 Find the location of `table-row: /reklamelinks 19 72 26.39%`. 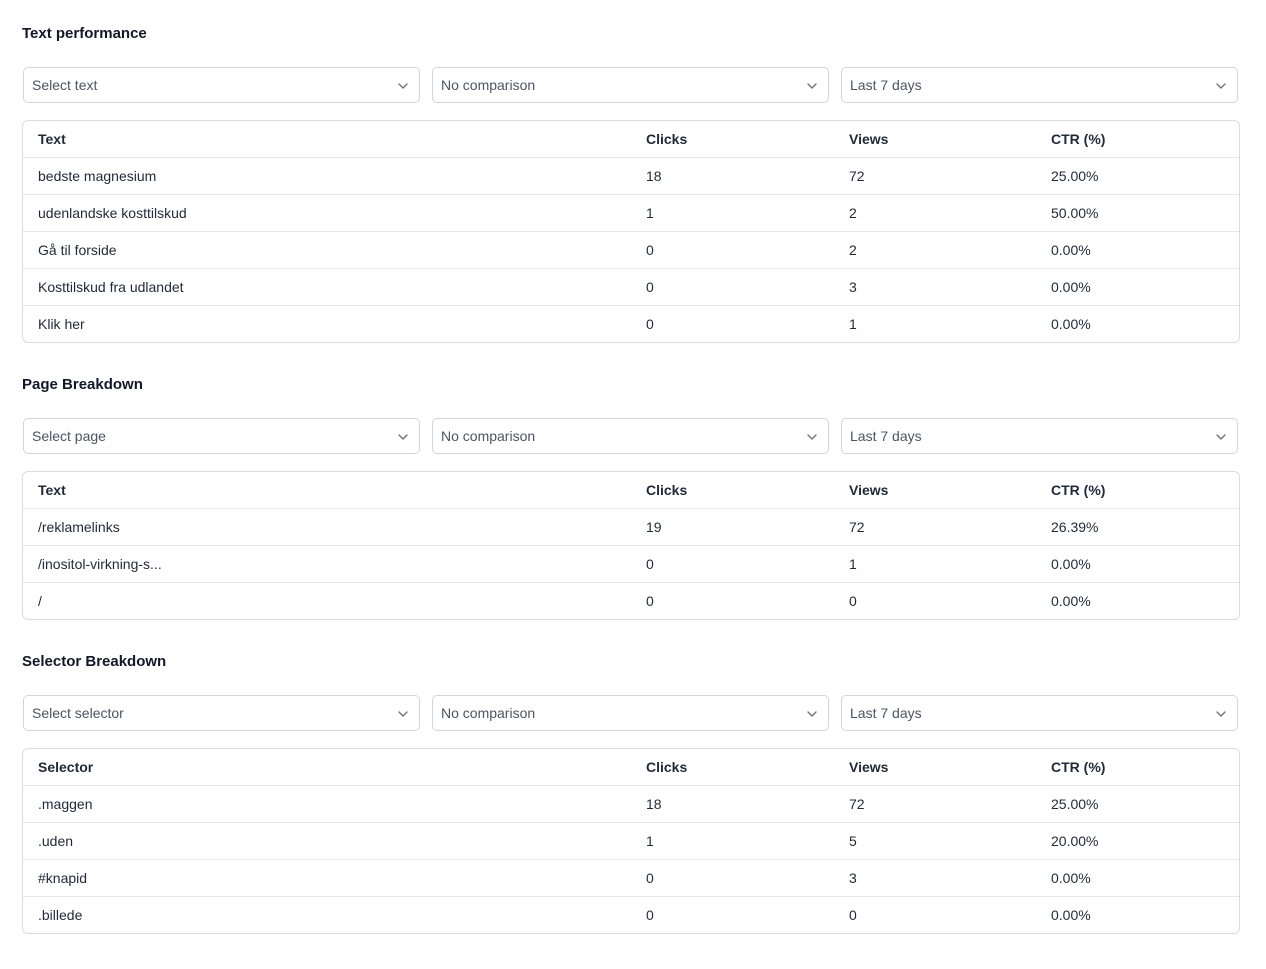

table-row: /reklamelinks 19 72 26.39% is located at coordinates (631, 526).